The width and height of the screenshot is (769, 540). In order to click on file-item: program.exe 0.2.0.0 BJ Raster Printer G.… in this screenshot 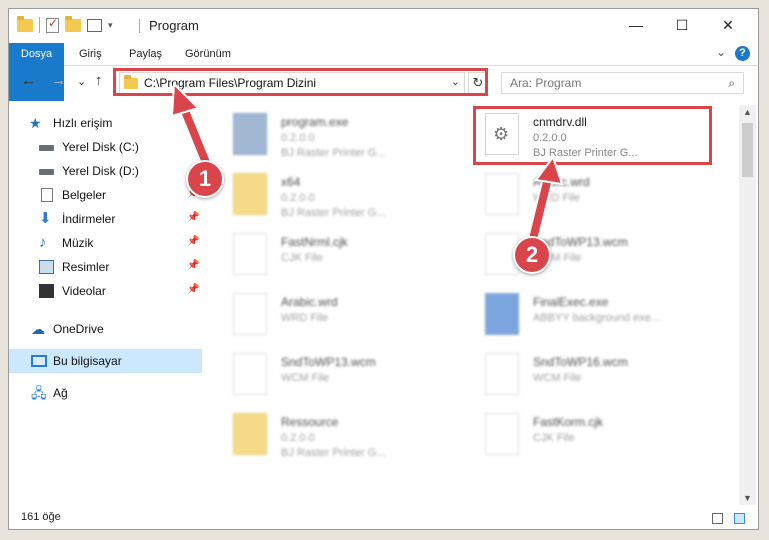, I will do `click(329, 134)`.